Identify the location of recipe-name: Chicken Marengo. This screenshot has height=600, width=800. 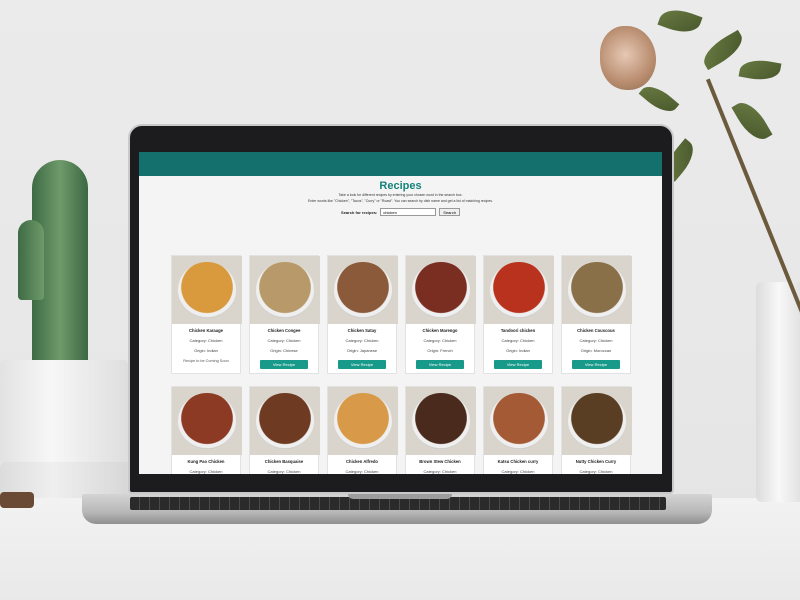
(440, 330).